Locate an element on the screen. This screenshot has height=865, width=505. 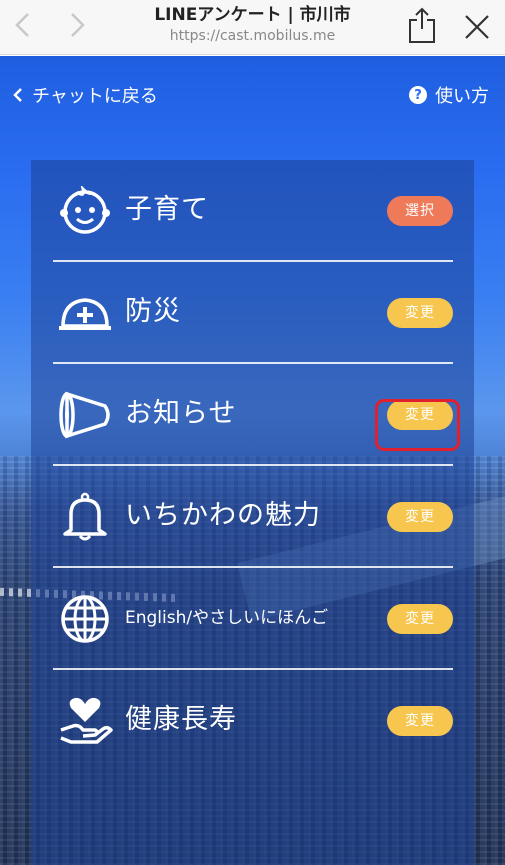
forward-arrow-icon is located at coordinates (77, 25).